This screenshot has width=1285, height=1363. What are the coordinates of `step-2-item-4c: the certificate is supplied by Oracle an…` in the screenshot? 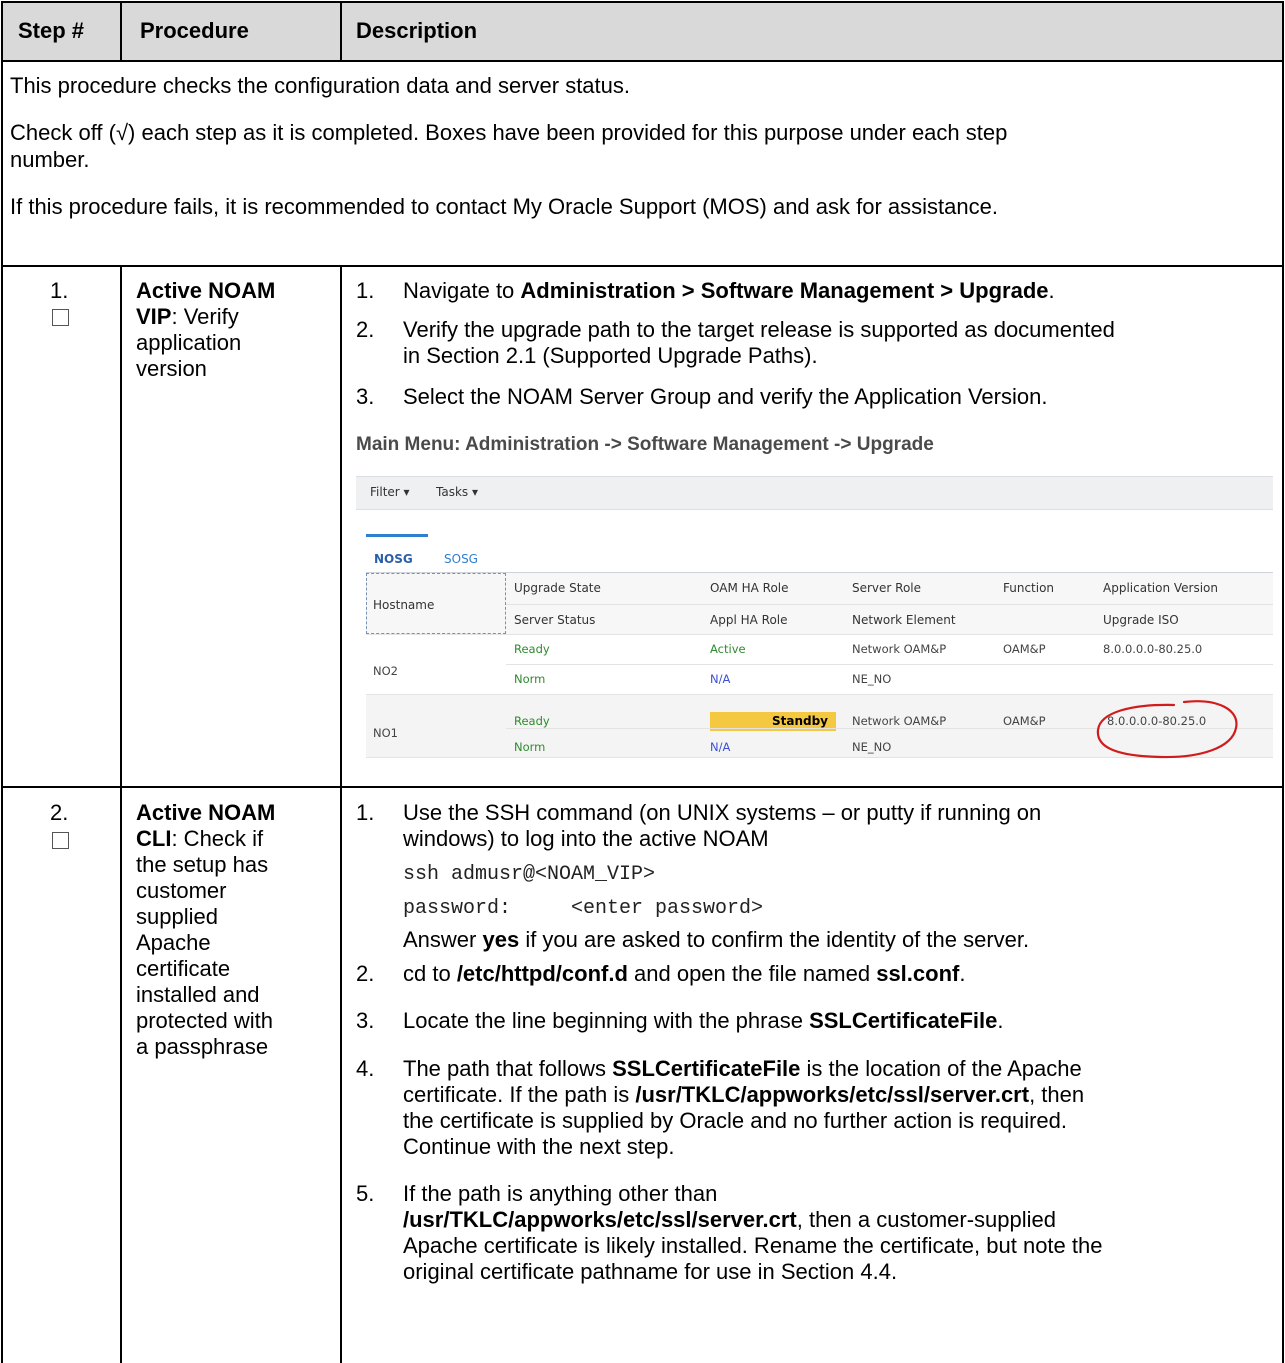 It's located at (735, 1120).